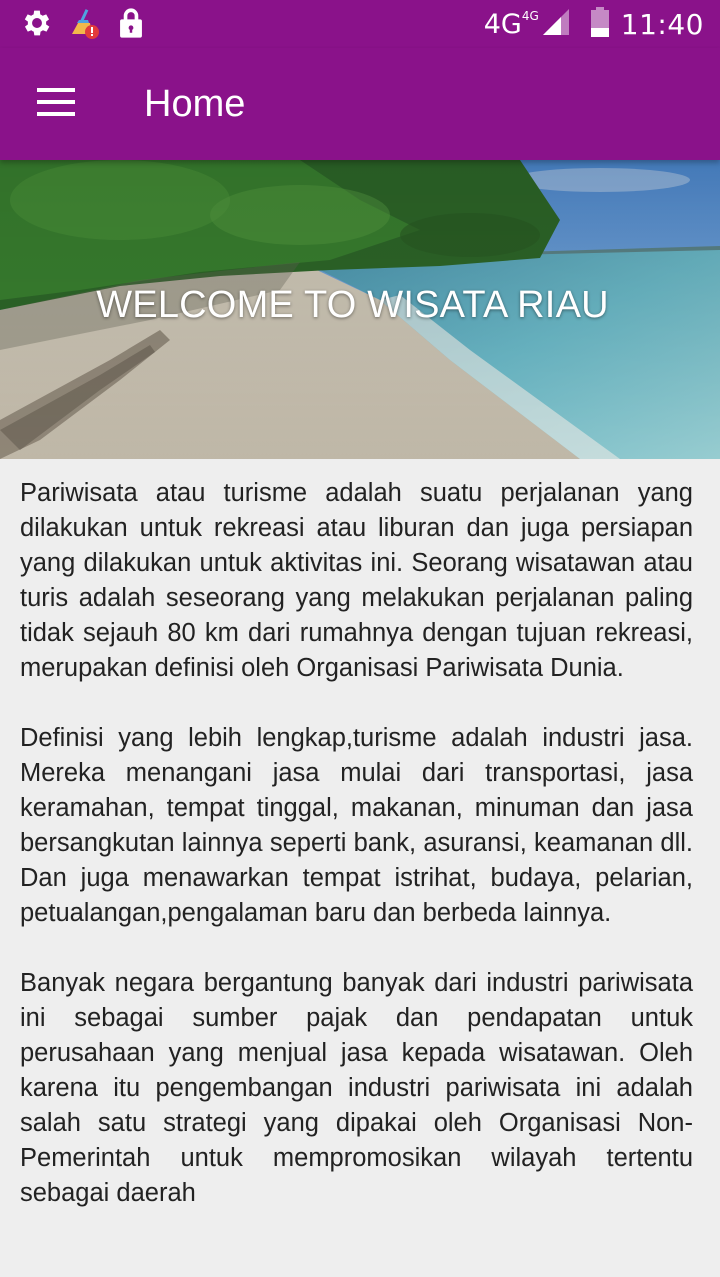 Image resolution: width=720 pixels, height=1277 pixels. Describe the element at coordinates (600, 24) in the screenshot. I see `battery-icon` at that location.